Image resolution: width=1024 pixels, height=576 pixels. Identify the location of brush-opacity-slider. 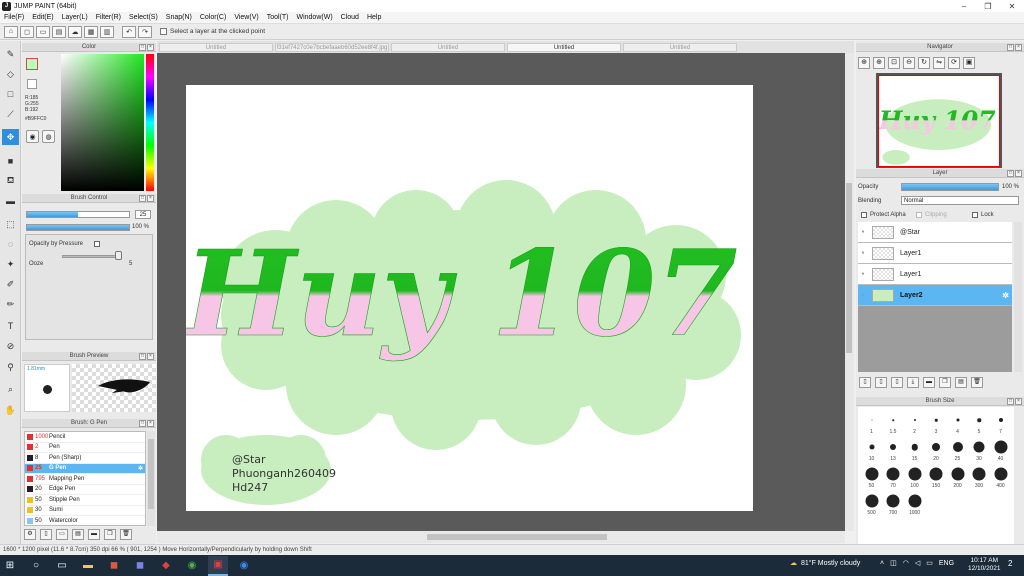
(78, 227).